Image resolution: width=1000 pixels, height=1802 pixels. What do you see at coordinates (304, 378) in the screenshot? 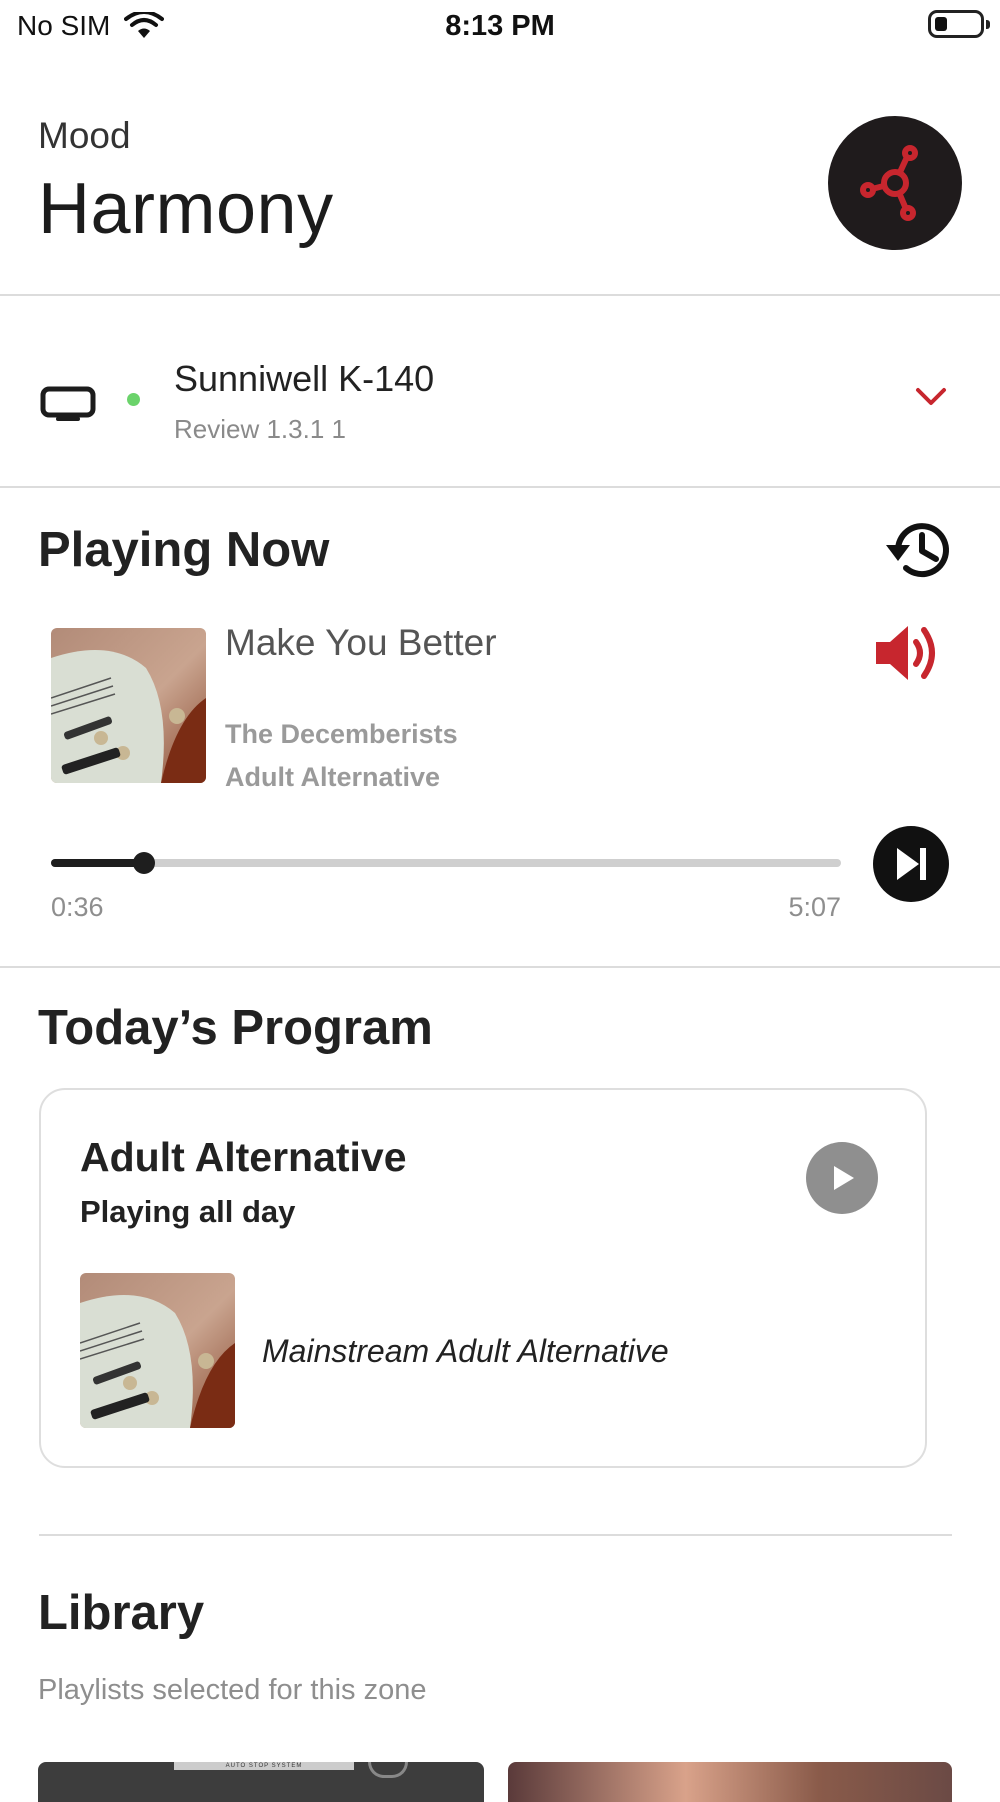
I see `device-name: Sunniwell K-140` at bounding box center [304, 378].